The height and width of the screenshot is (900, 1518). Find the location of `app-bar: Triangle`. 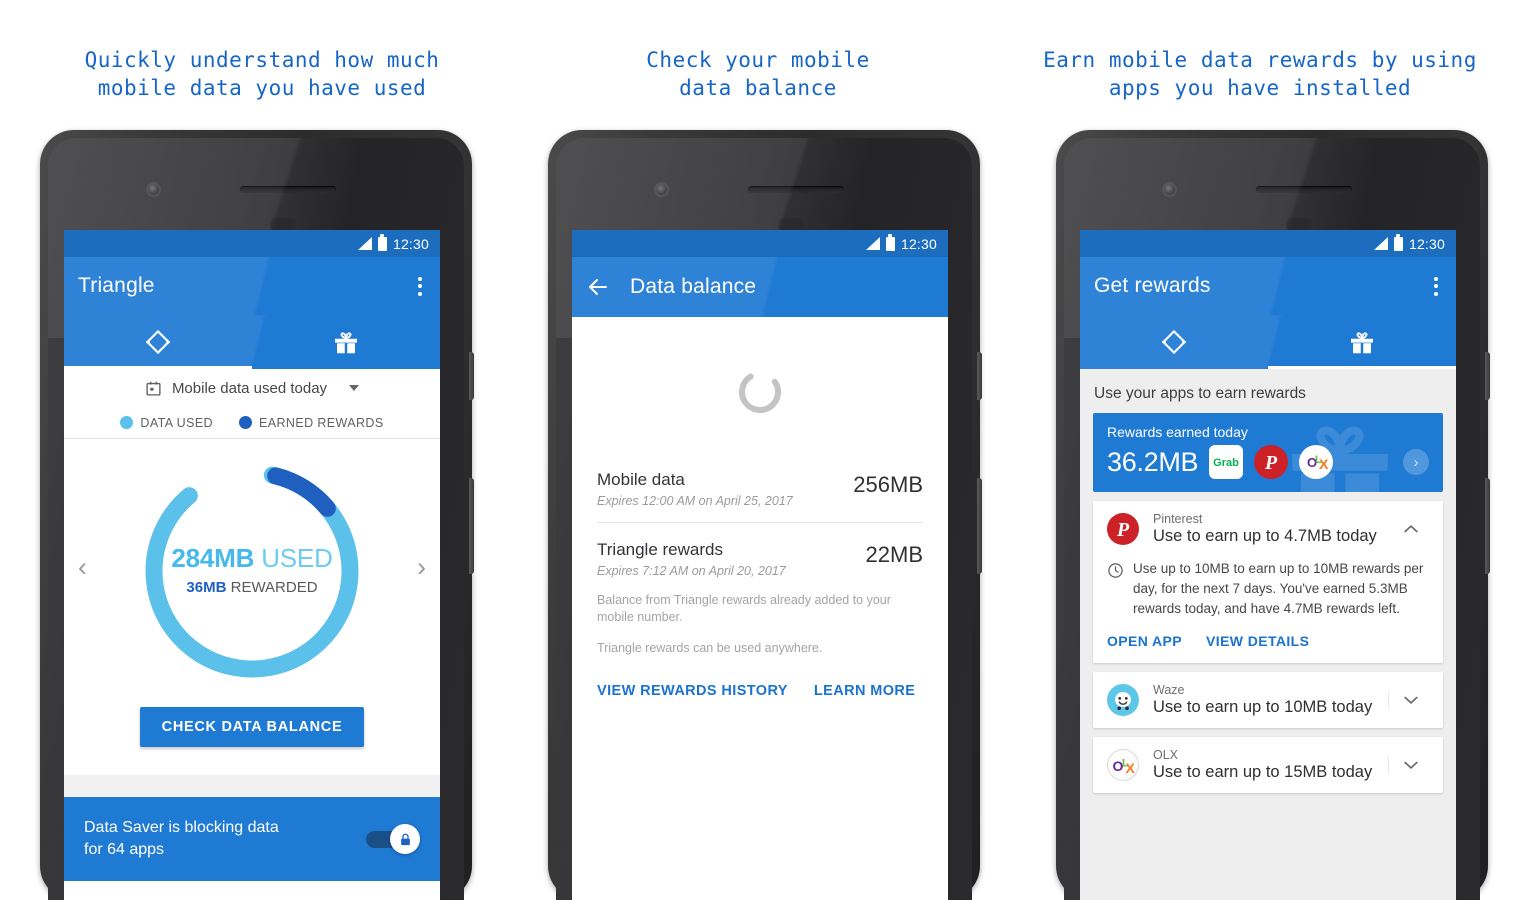

app-bar: Triangle is located at coordinates (252, 286).